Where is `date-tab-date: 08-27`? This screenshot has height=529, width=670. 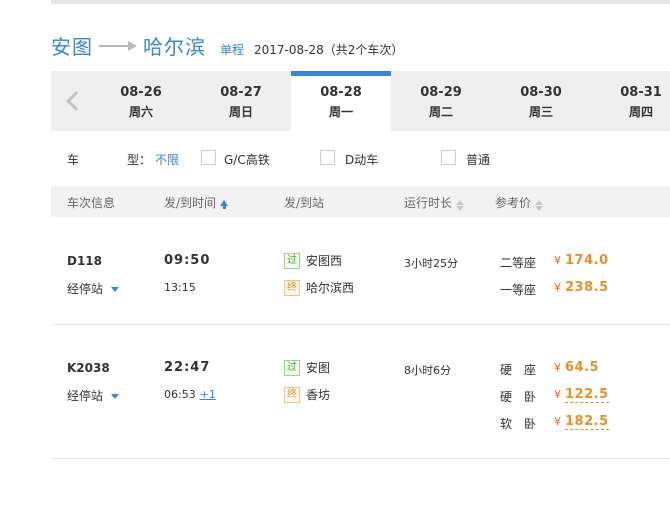
date-tab-date: 08-27 is located at coordinates (241, 92).